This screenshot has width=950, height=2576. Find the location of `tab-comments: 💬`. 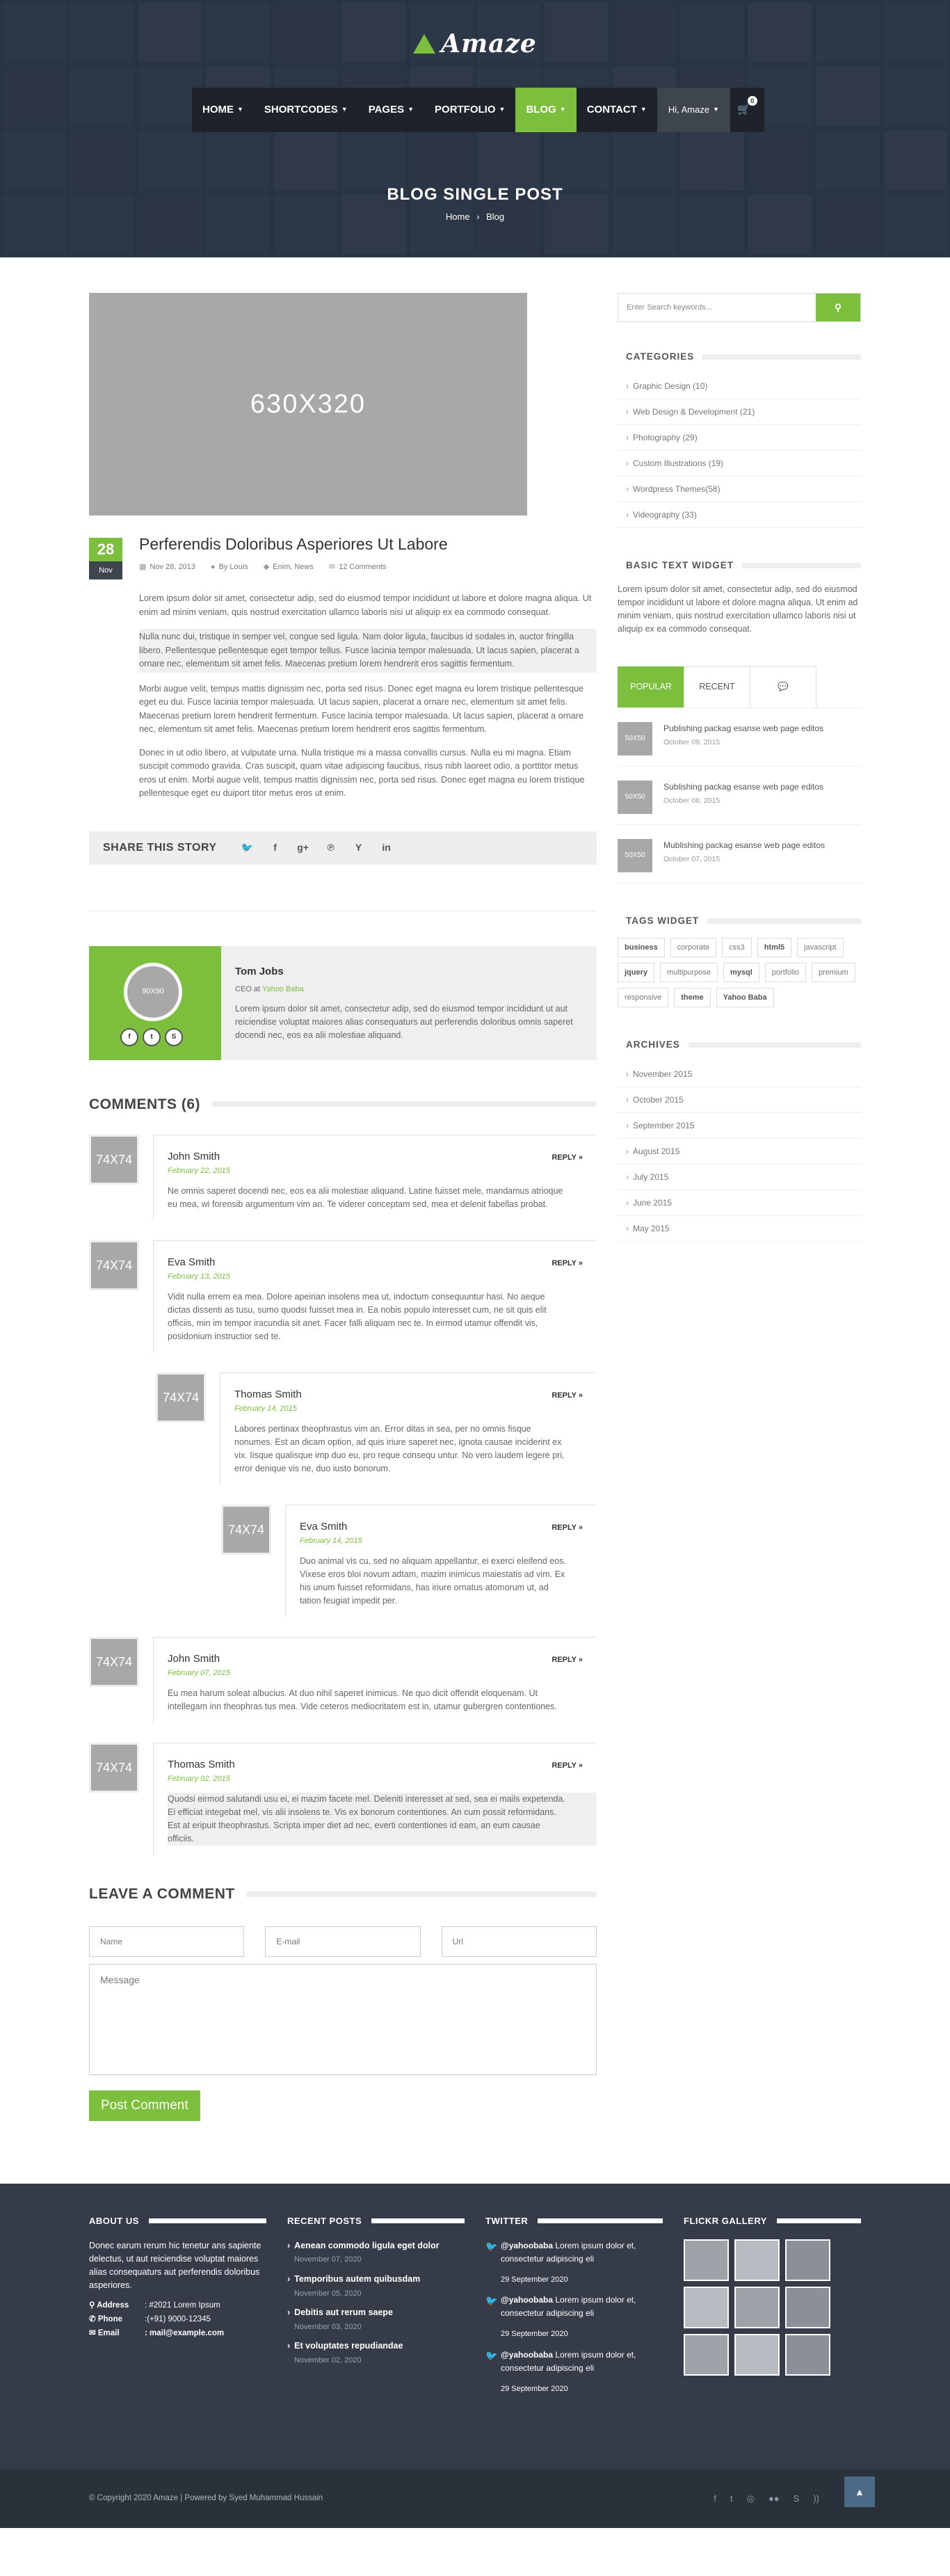

tab-comments: 💬 is located at coordinates (783, 686).